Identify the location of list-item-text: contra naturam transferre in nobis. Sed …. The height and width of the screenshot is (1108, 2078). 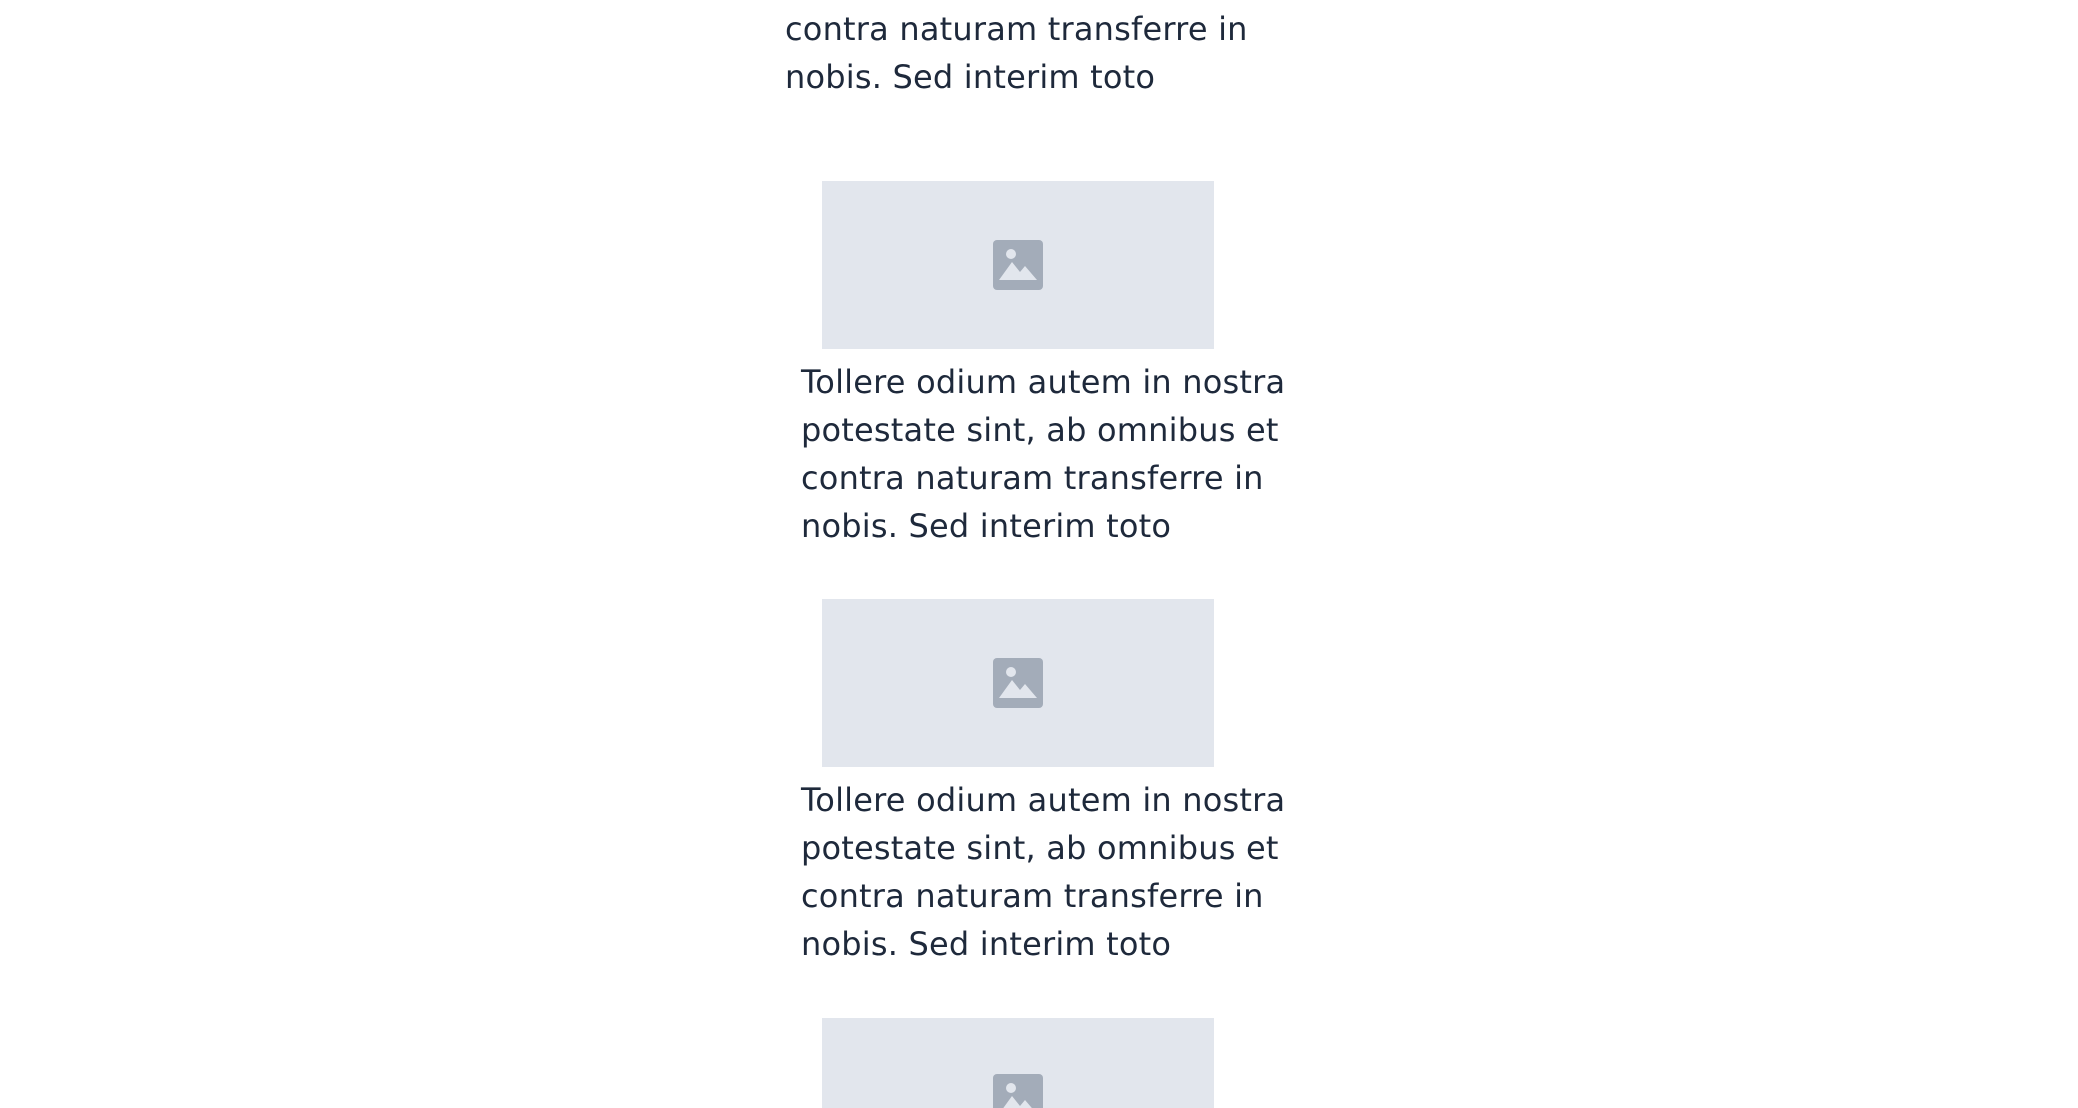
(1016, 53).